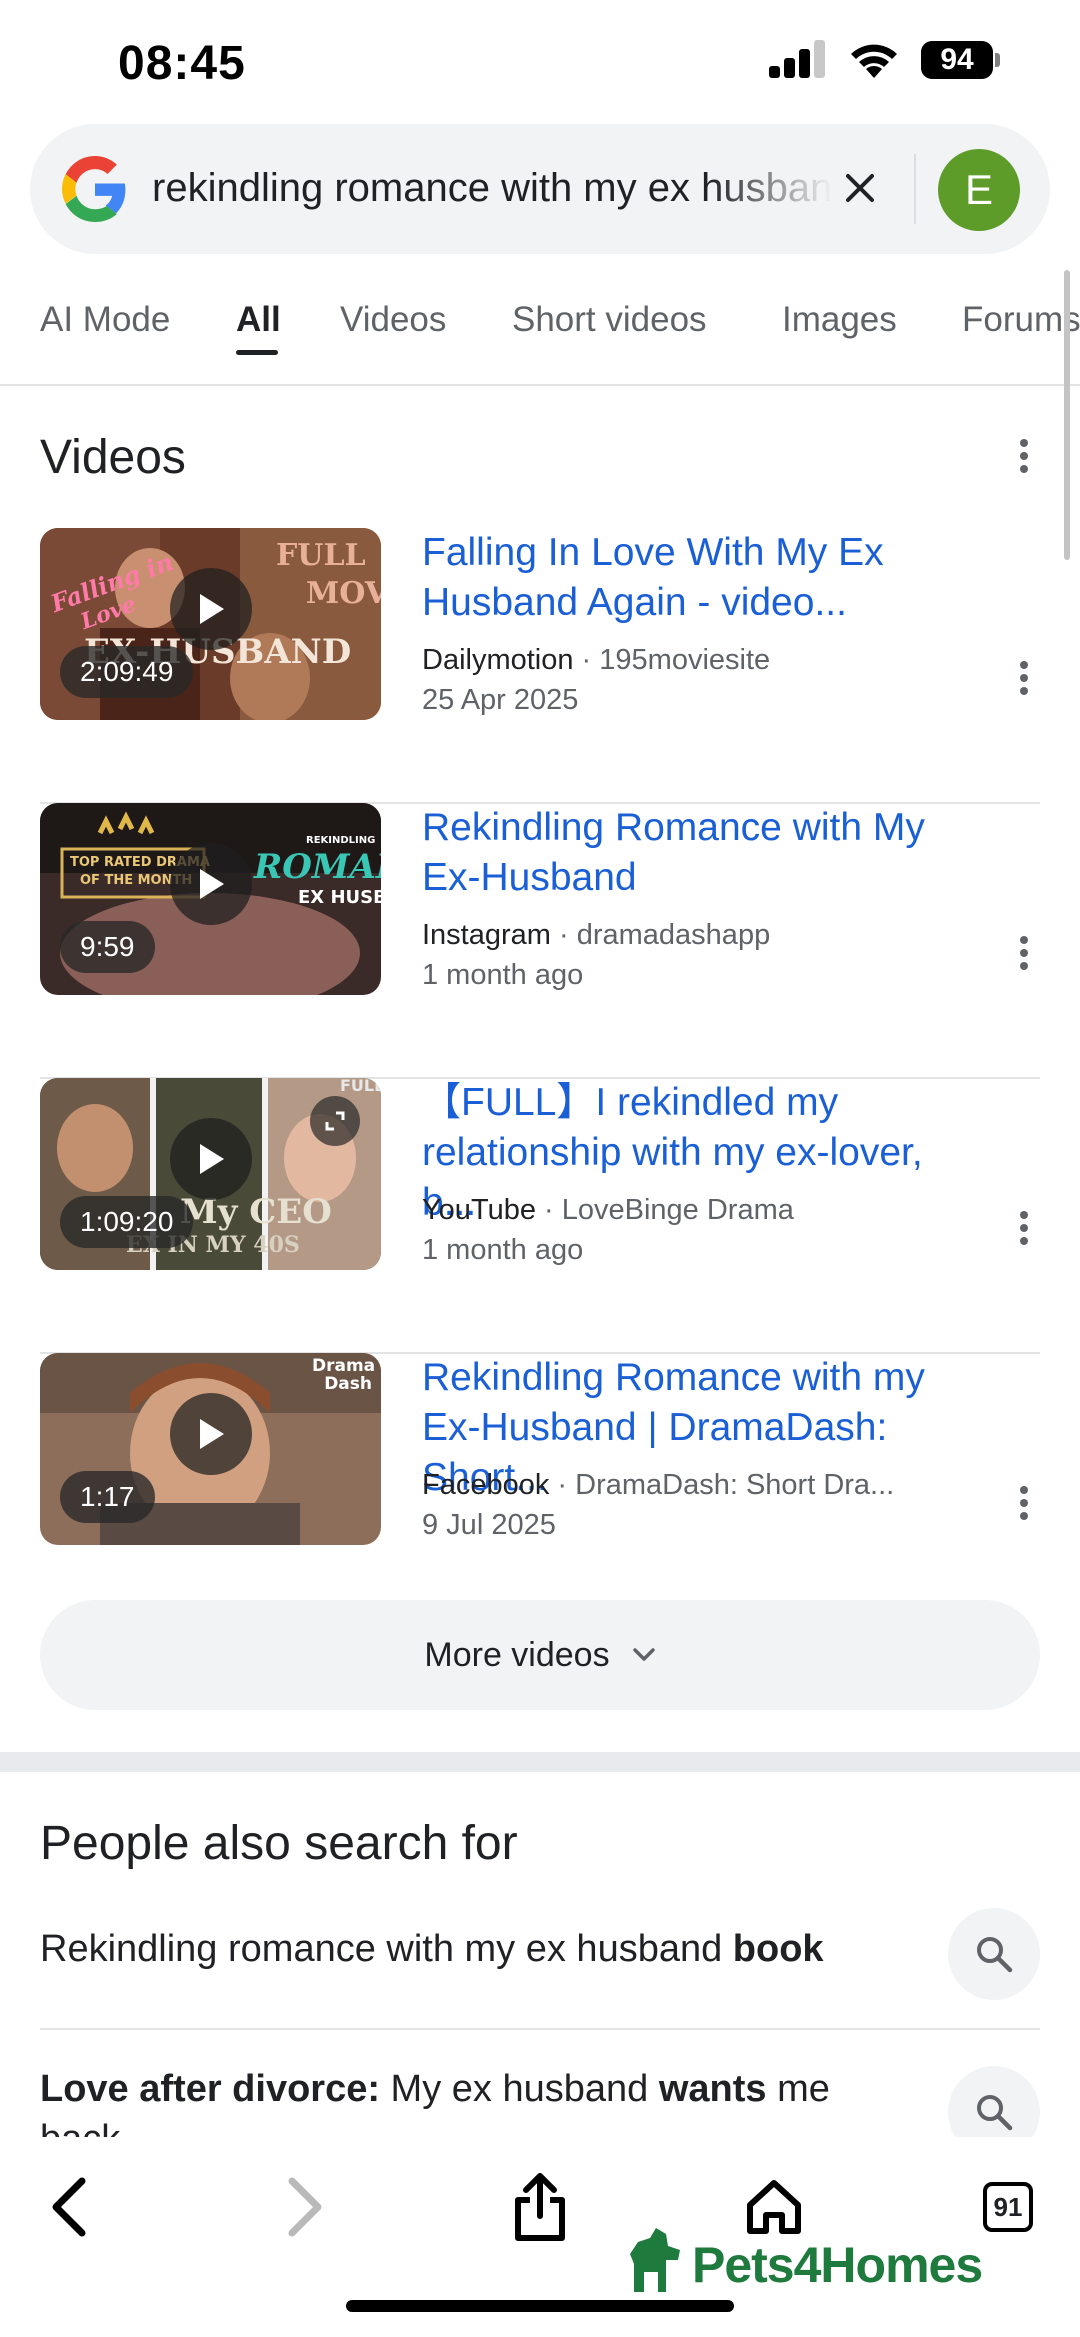  What do you see at coordinates (1008, 2207) in the screenshot?
I see `tabs-count-icon: 91` at bounding box center [1008, 2207].